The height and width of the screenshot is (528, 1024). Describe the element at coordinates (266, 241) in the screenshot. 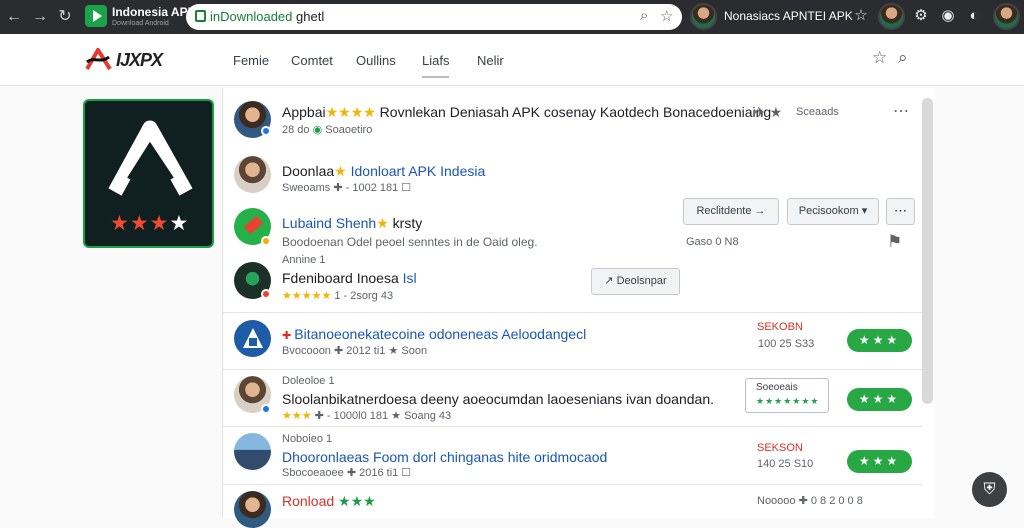

I see `status-badge` at that location.